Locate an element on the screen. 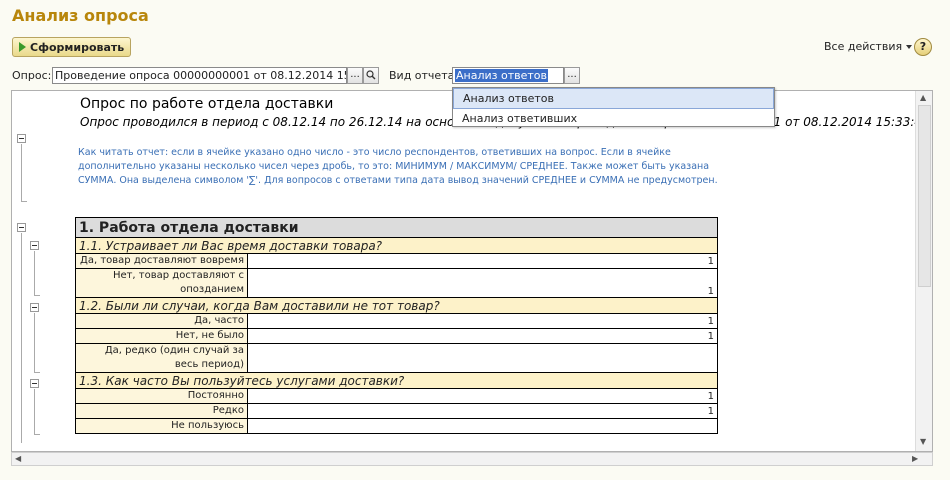 This screenshot has width=950, height=480. report-title: Опрос по работе отдела доставки is located at coordinates (207, 104).